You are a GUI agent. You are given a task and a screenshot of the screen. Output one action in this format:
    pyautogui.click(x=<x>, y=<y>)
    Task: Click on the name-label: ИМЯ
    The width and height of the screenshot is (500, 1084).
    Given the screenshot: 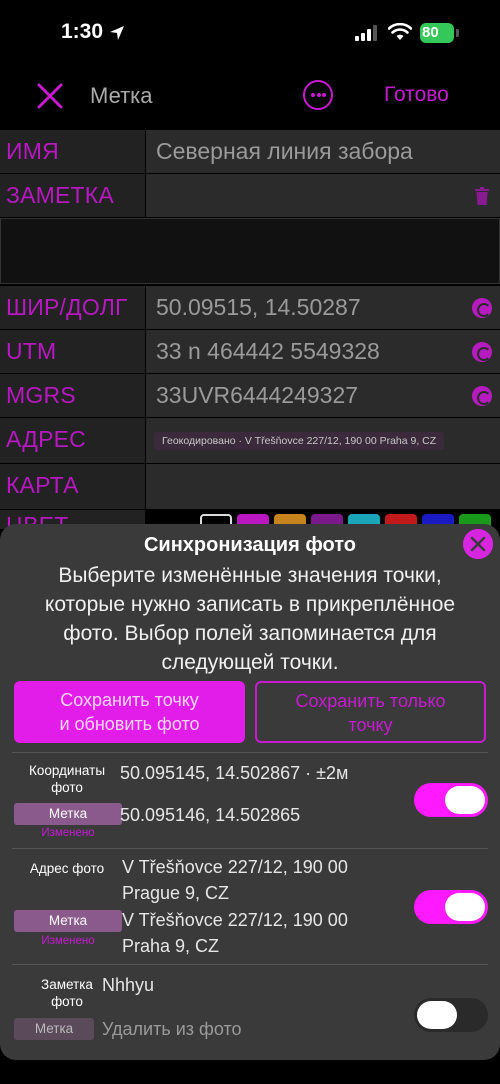 What is the action you would take?
    pyautogui.click(x=72, y=151)
    